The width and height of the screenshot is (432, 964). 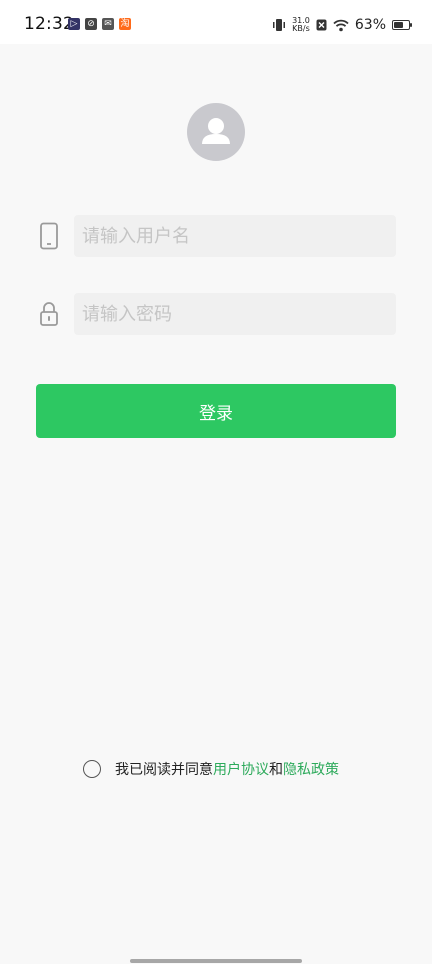 I want to click on username-input, so click(x=235, y=236).